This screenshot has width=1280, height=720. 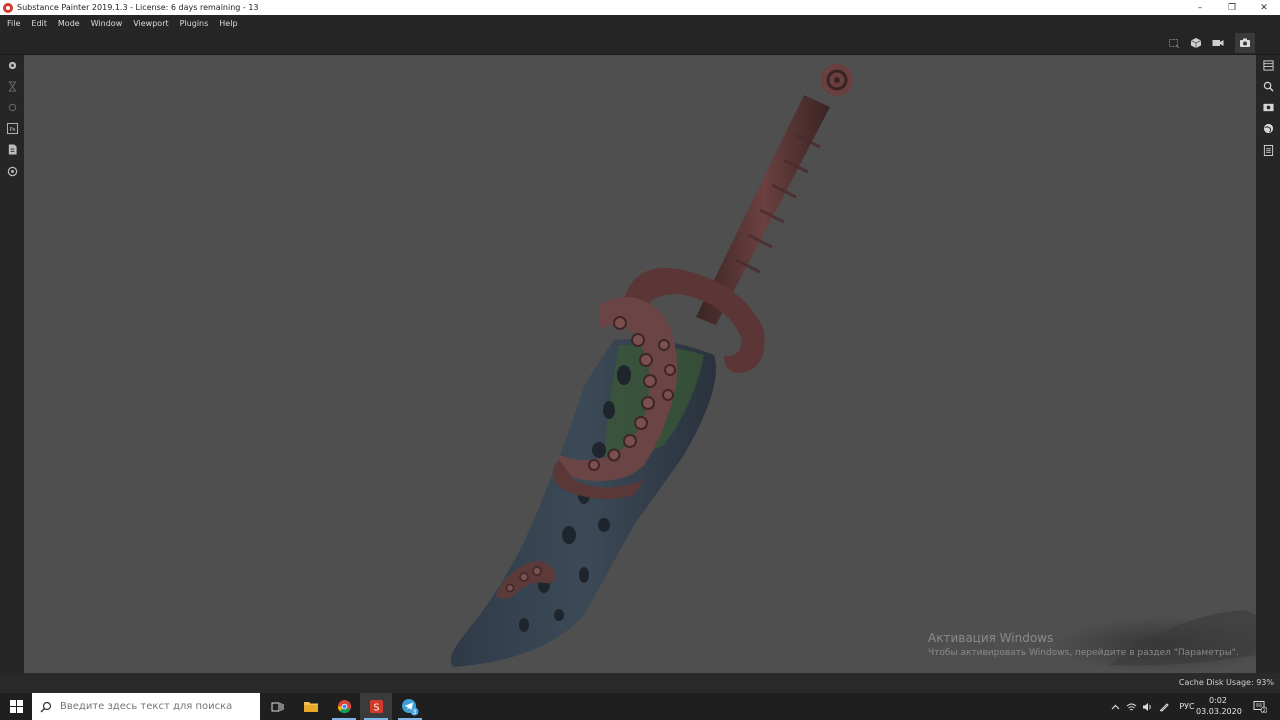 I want to click on menu-mode: Mode, so click(x=69, y=23).